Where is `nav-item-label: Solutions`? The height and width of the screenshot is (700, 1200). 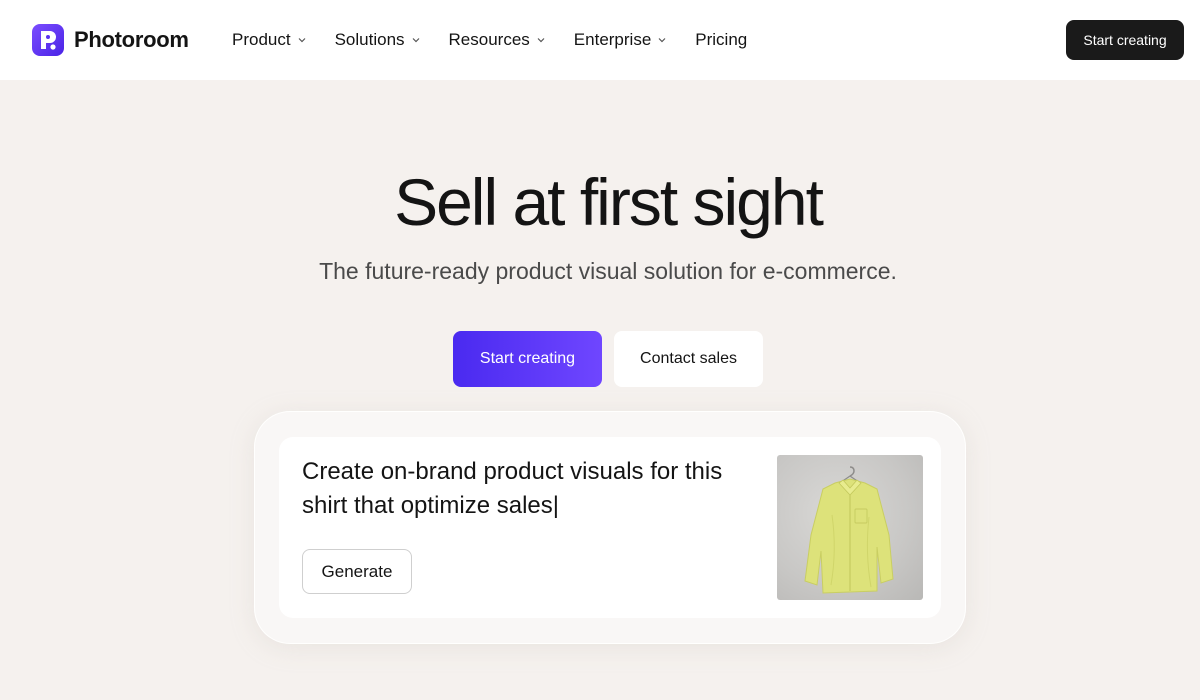
nav-item-label: Solutions is located at coordinates (369, 39).